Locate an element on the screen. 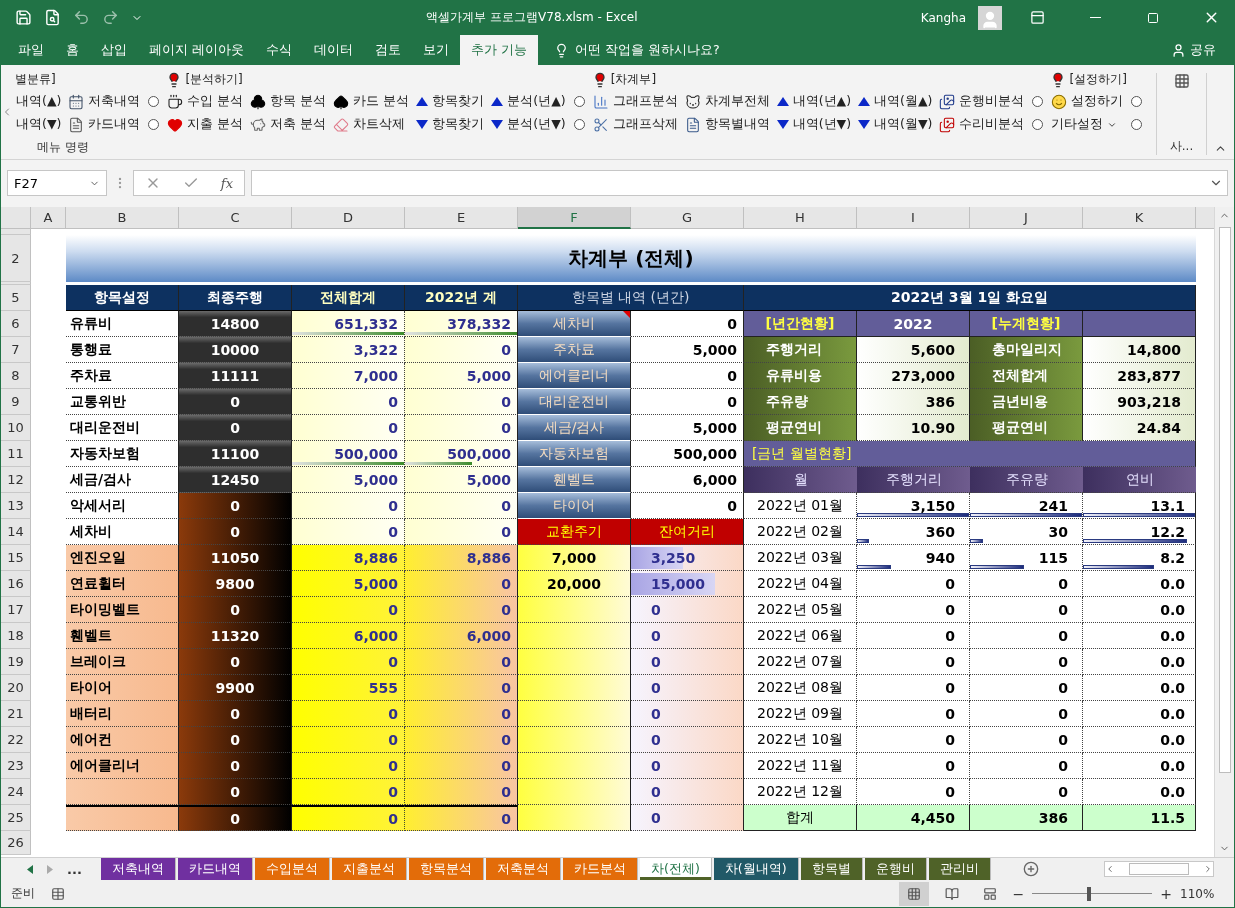  row-header: 2 is located at coordinates (16, 258).